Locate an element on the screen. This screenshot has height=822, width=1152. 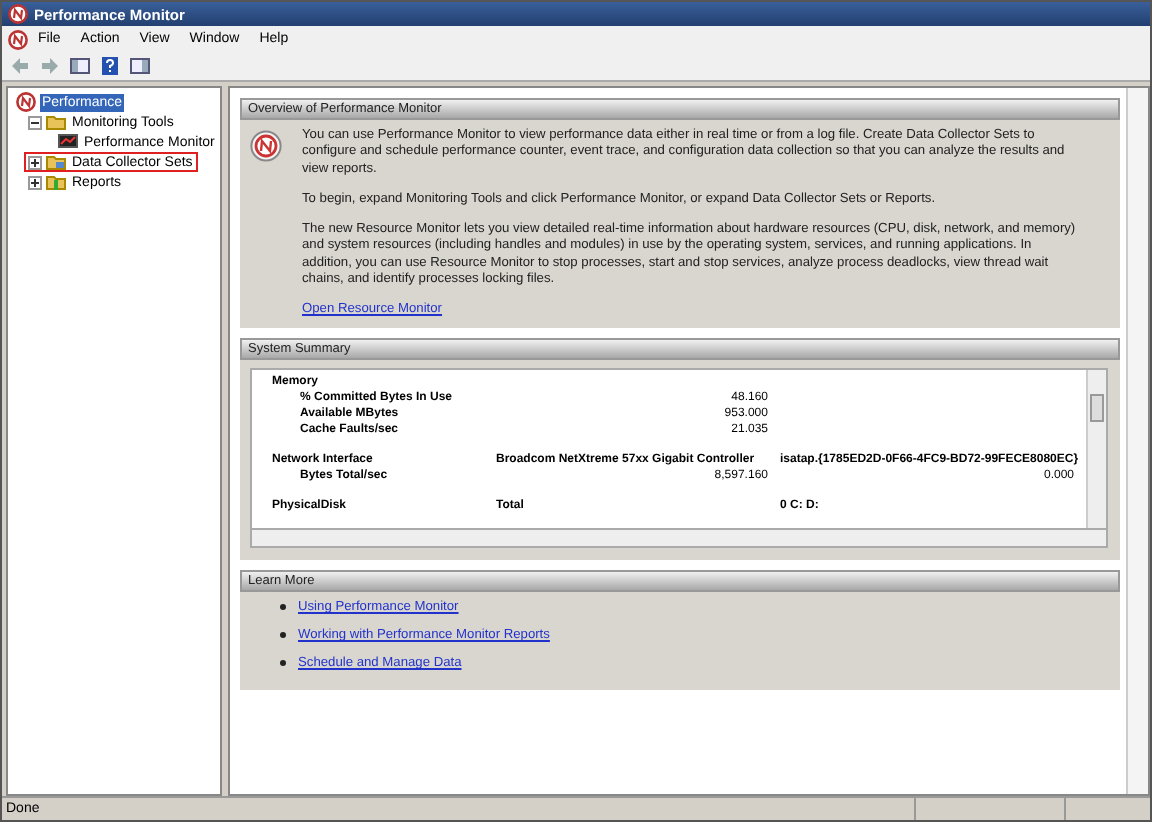
pane-icon is located at coordinates (80, 66).